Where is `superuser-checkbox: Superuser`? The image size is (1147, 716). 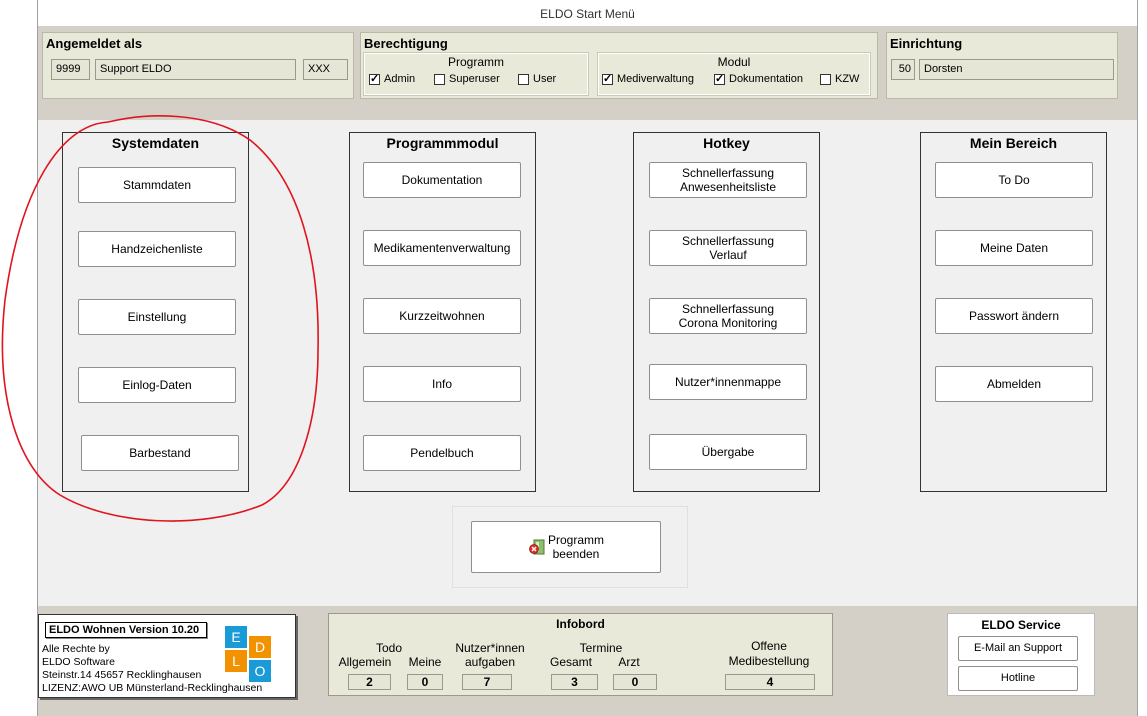
superuser-checkbox: Superuser is located at coordinates (467, 79).